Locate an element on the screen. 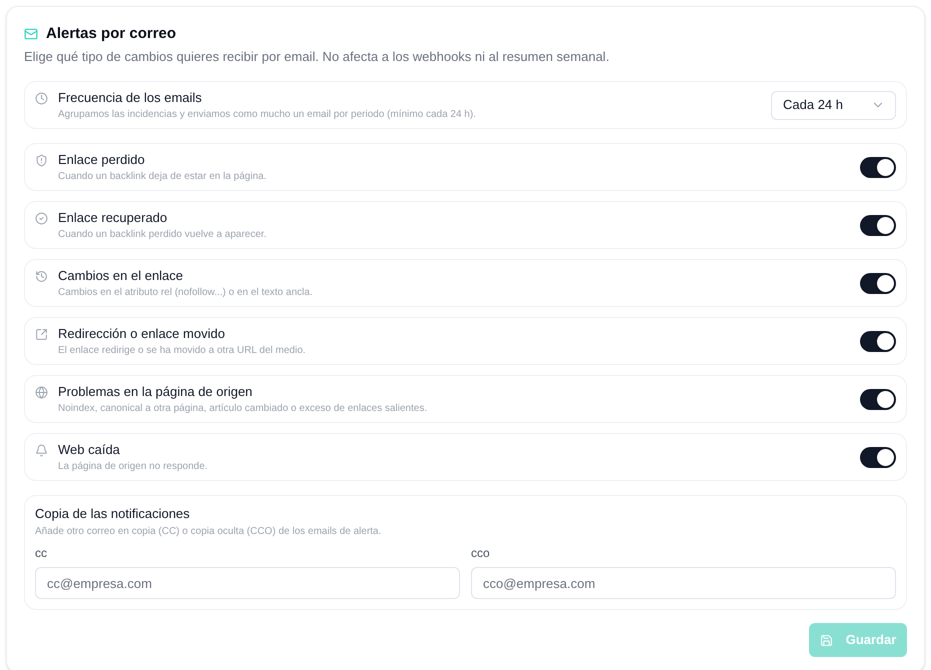 The image size is (931, 670). setting-title: Frecuencia de los emails is located at coordinates (130, 98).